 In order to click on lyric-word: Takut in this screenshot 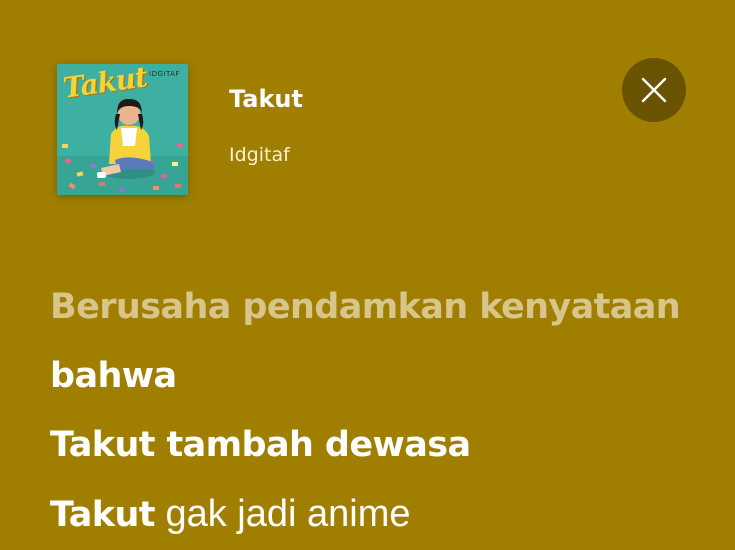, I will do `click(103, 515)`.